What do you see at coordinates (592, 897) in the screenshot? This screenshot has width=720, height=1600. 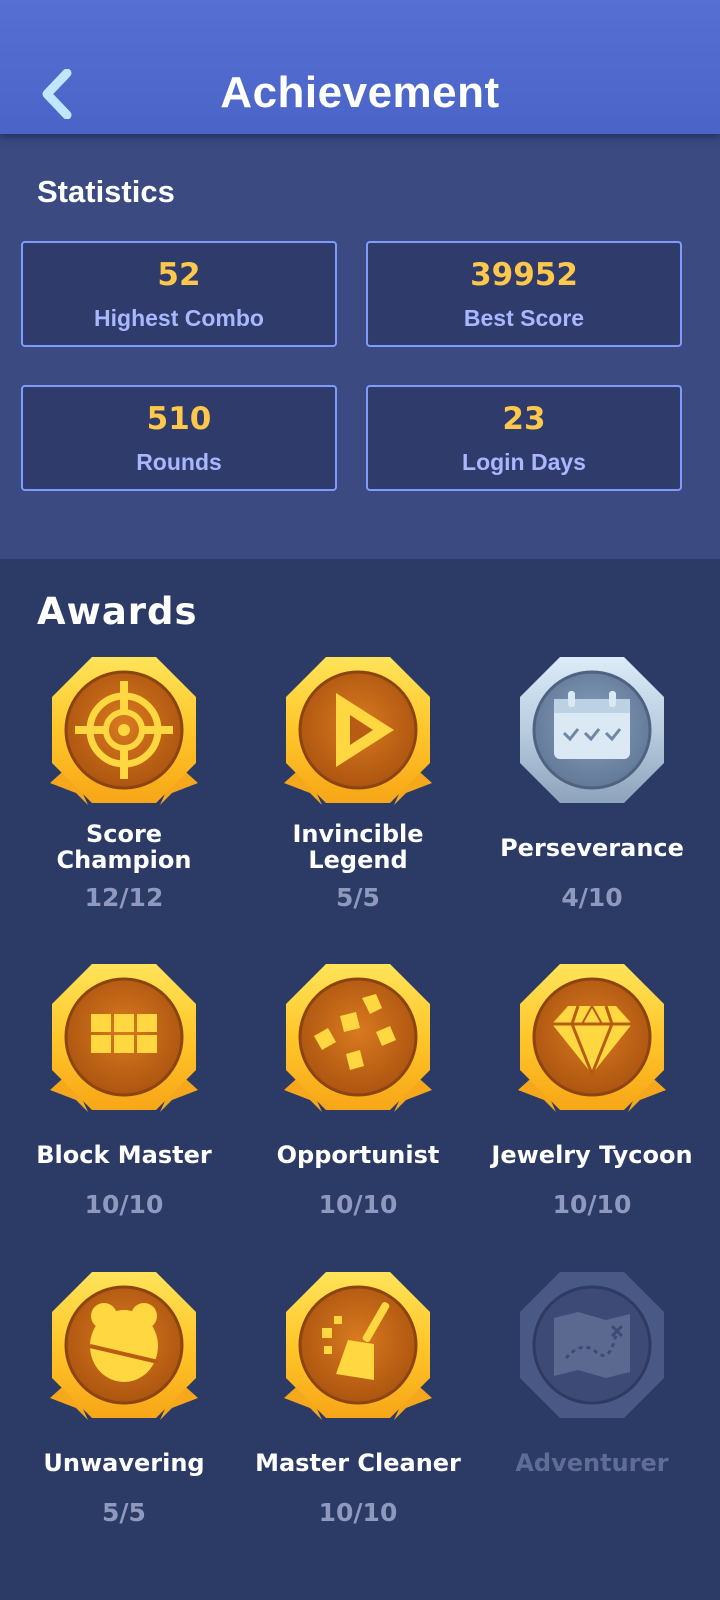 I see `award-count: 4/10` at bounding box center [592, 897].